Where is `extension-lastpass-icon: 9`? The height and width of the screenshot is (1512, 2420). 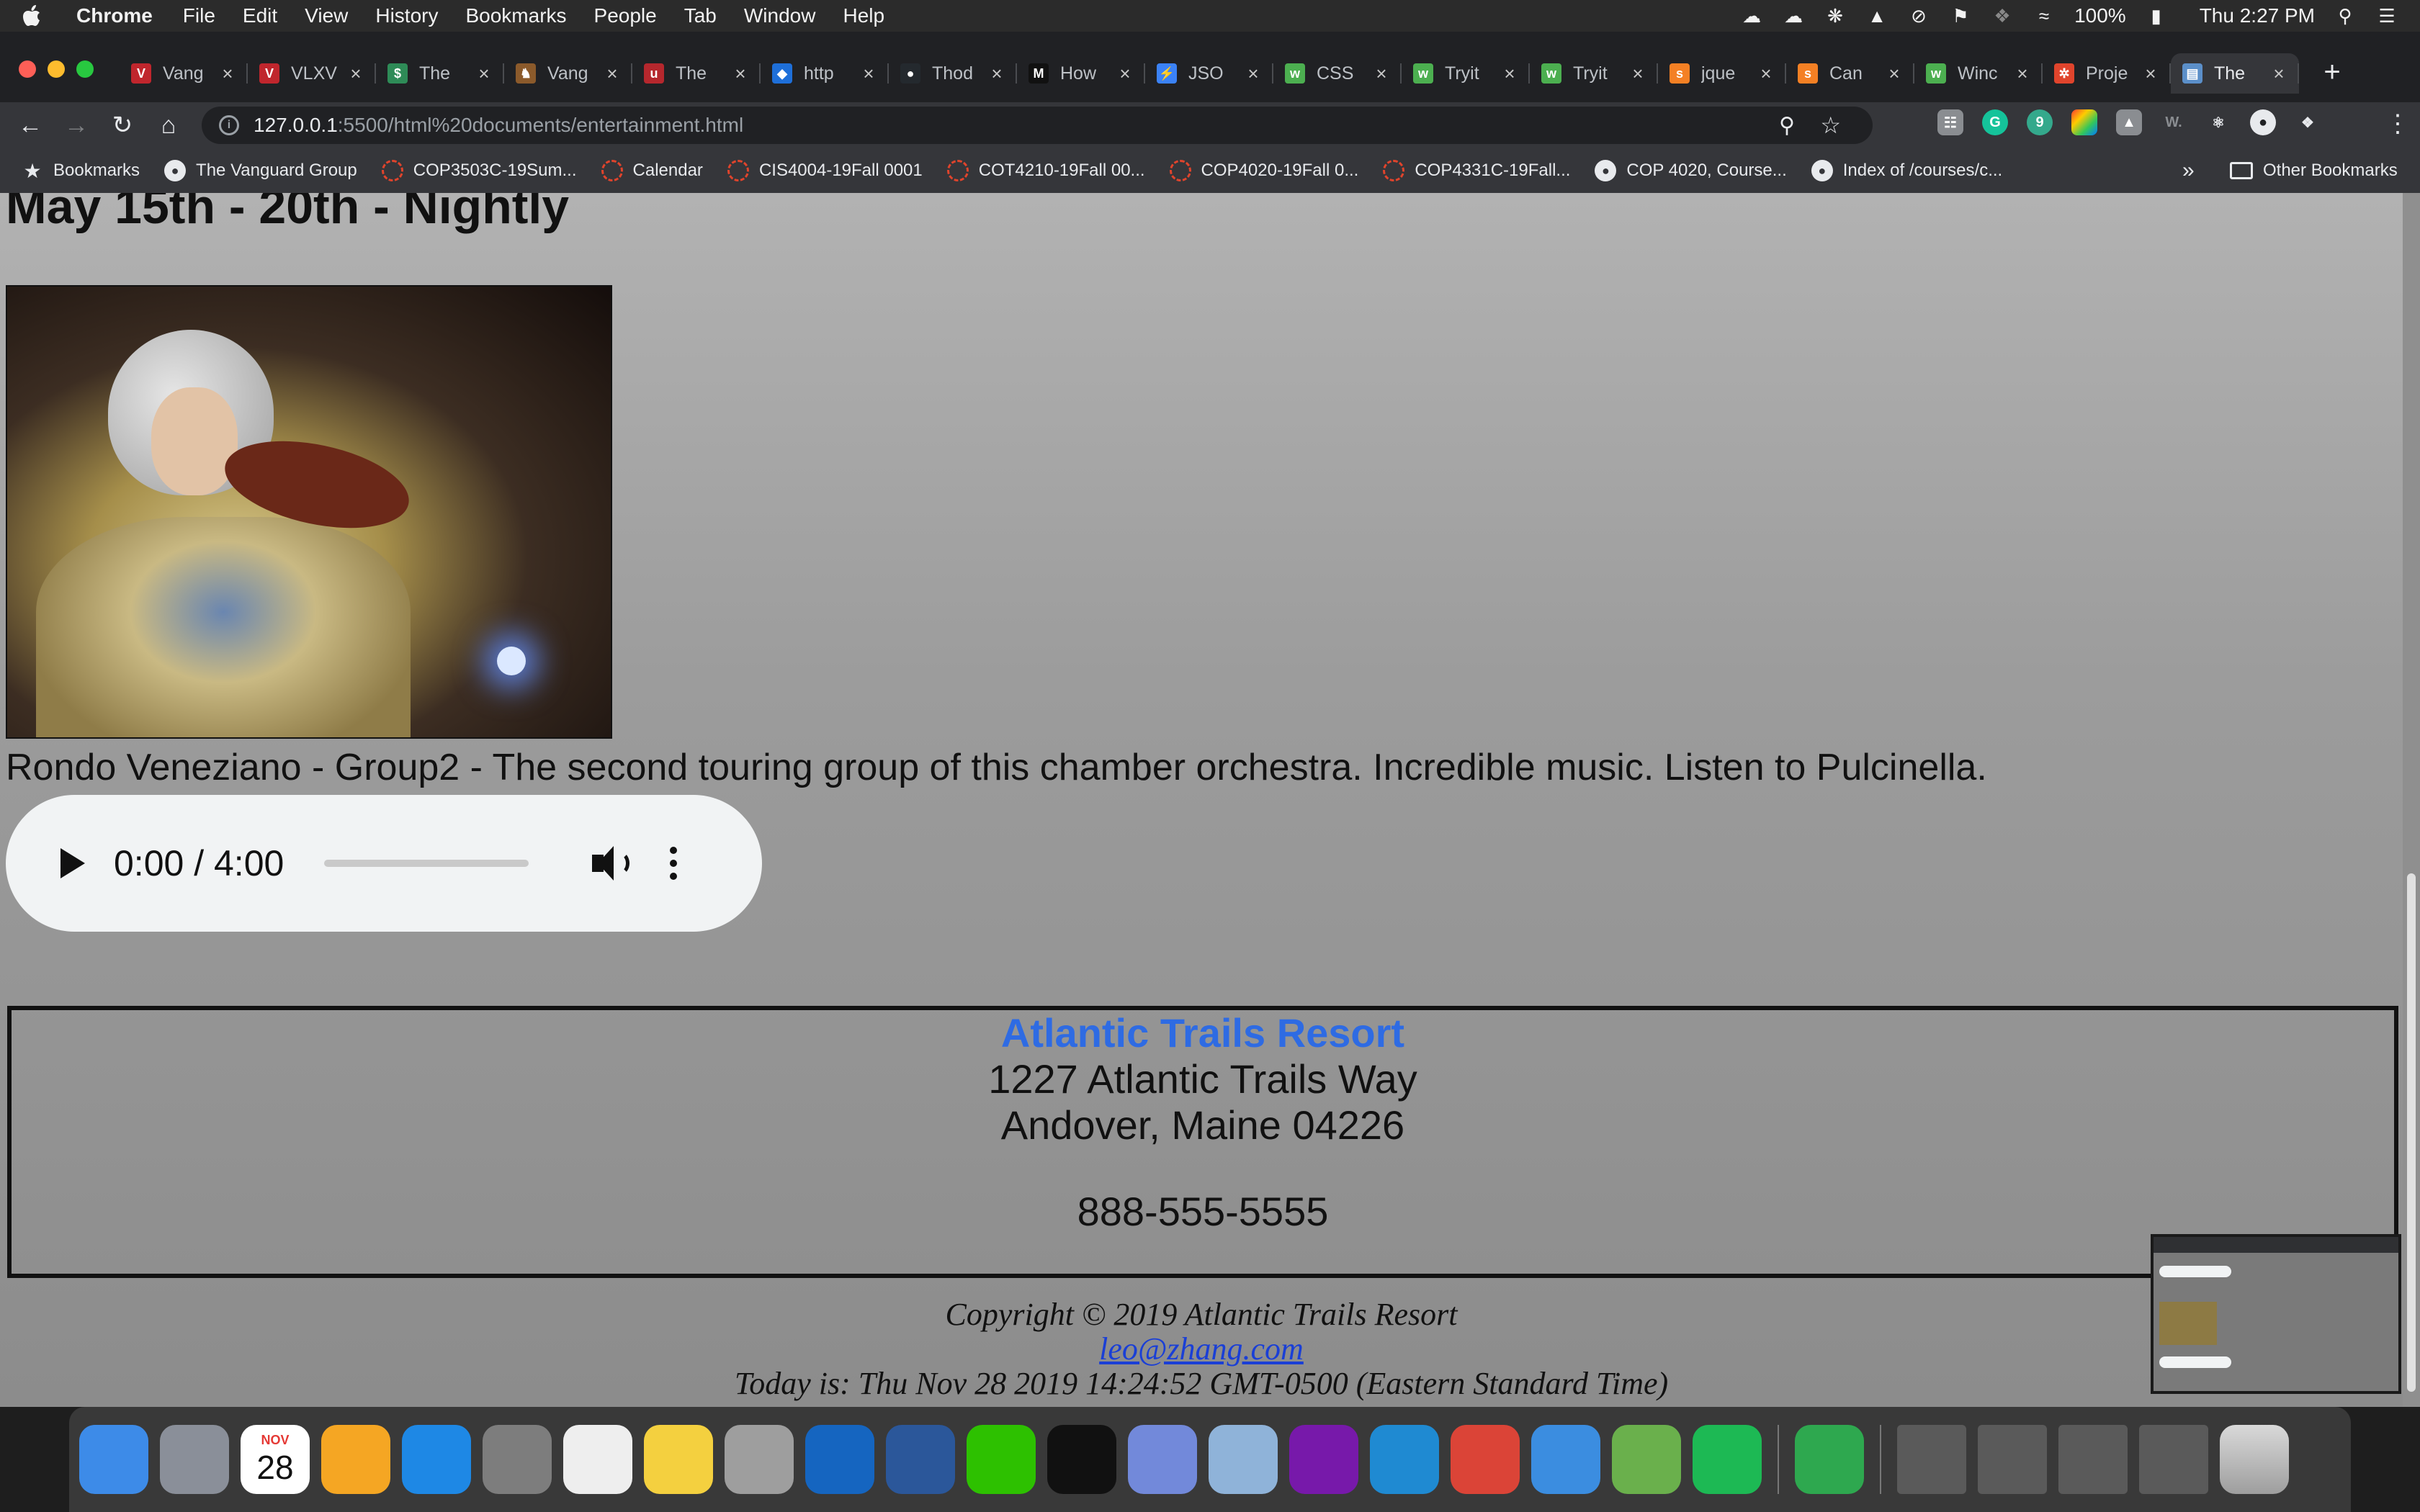
extension-lastpass-icon: 9 is located at coordinates (2040, 122).